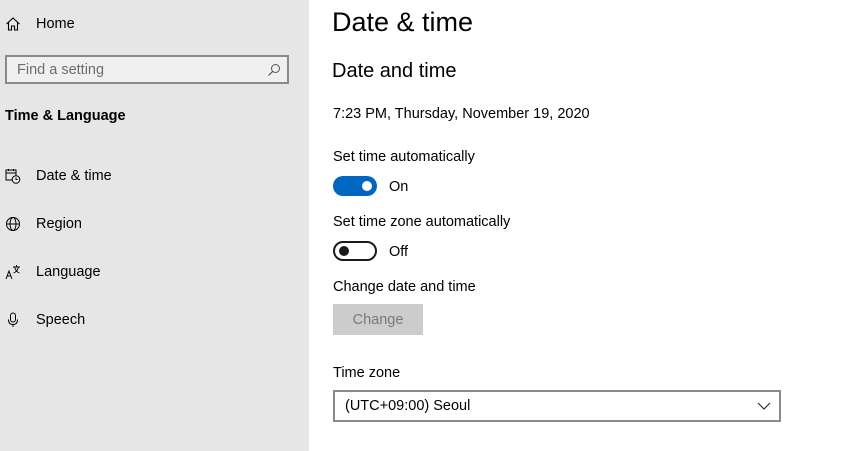  Describe the element at coordinates (403, 22) in the screenshot. I see `page-title: Date & time` at that location.